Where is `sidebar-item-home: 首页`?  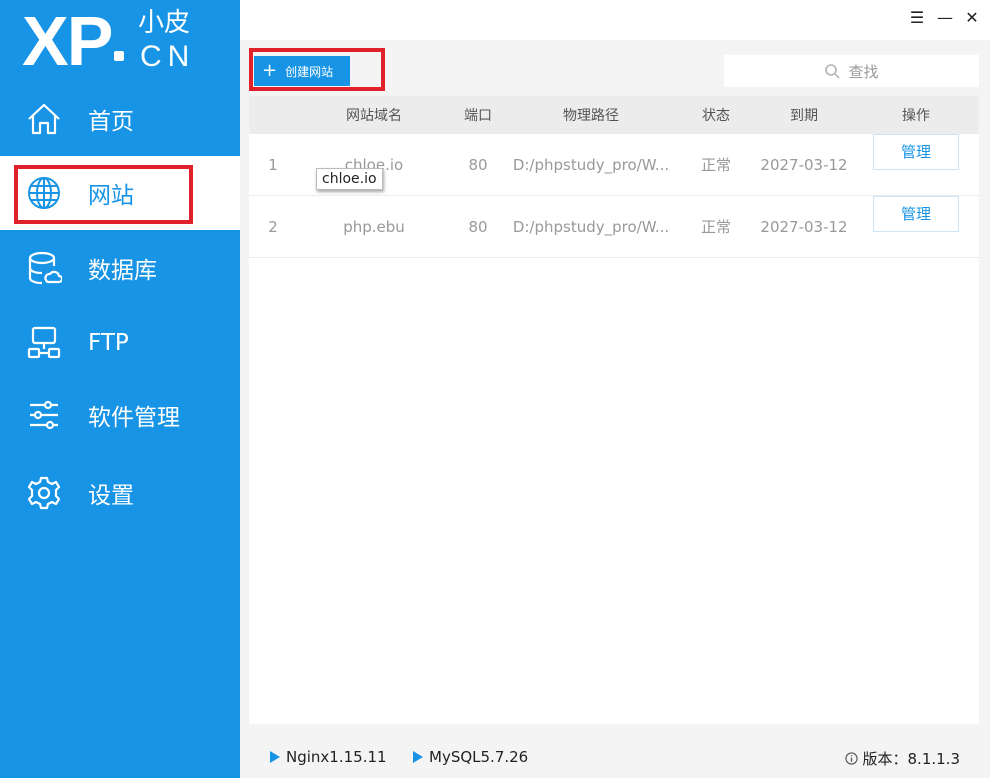
sidebar-item-home: 首页 is located at coordinates (120, 119).